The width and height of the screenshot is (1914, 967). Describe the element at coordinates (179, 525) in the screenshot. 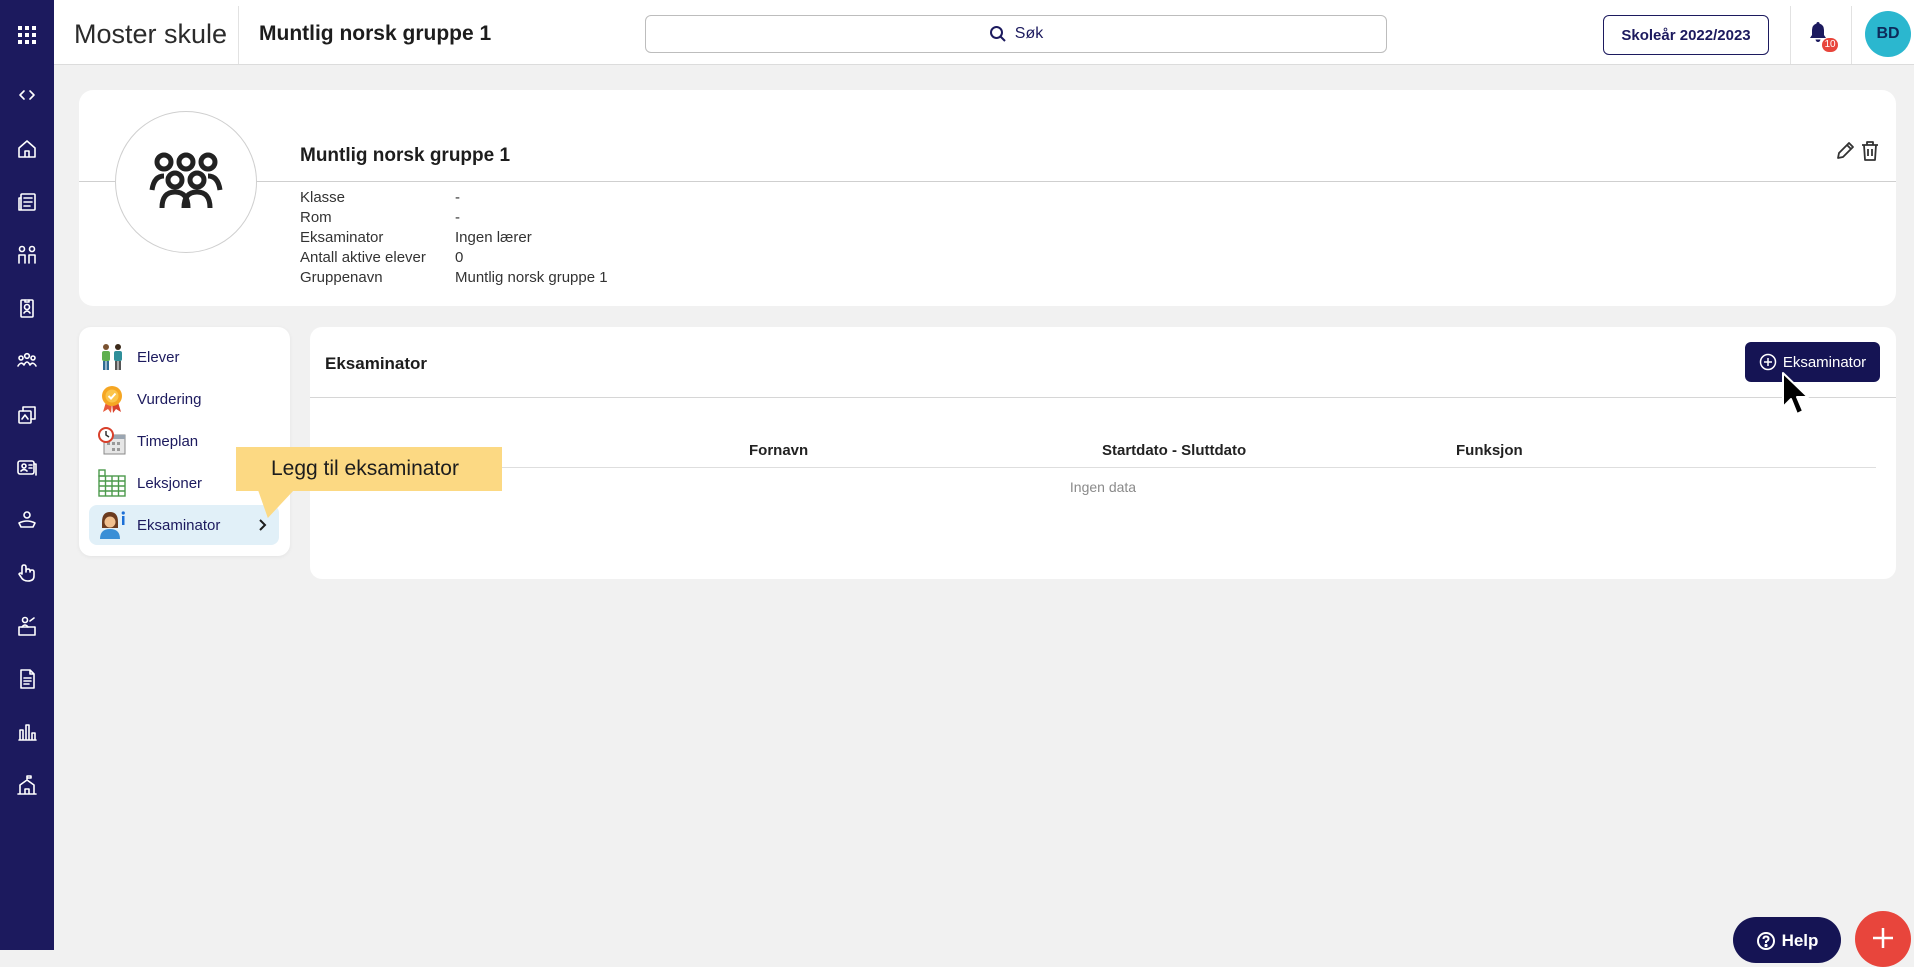

I see `menu-item-label: Eksaminator` at that location.